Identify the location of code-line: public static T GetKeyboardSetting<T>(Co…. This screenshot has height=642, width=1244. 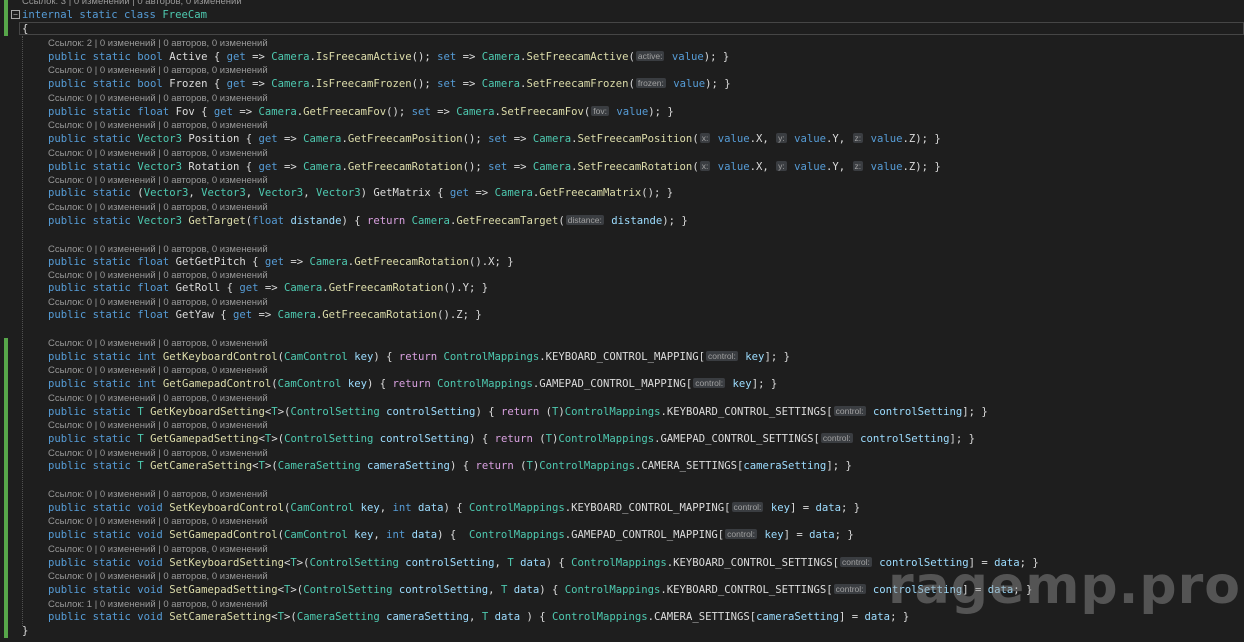
(518, 411).